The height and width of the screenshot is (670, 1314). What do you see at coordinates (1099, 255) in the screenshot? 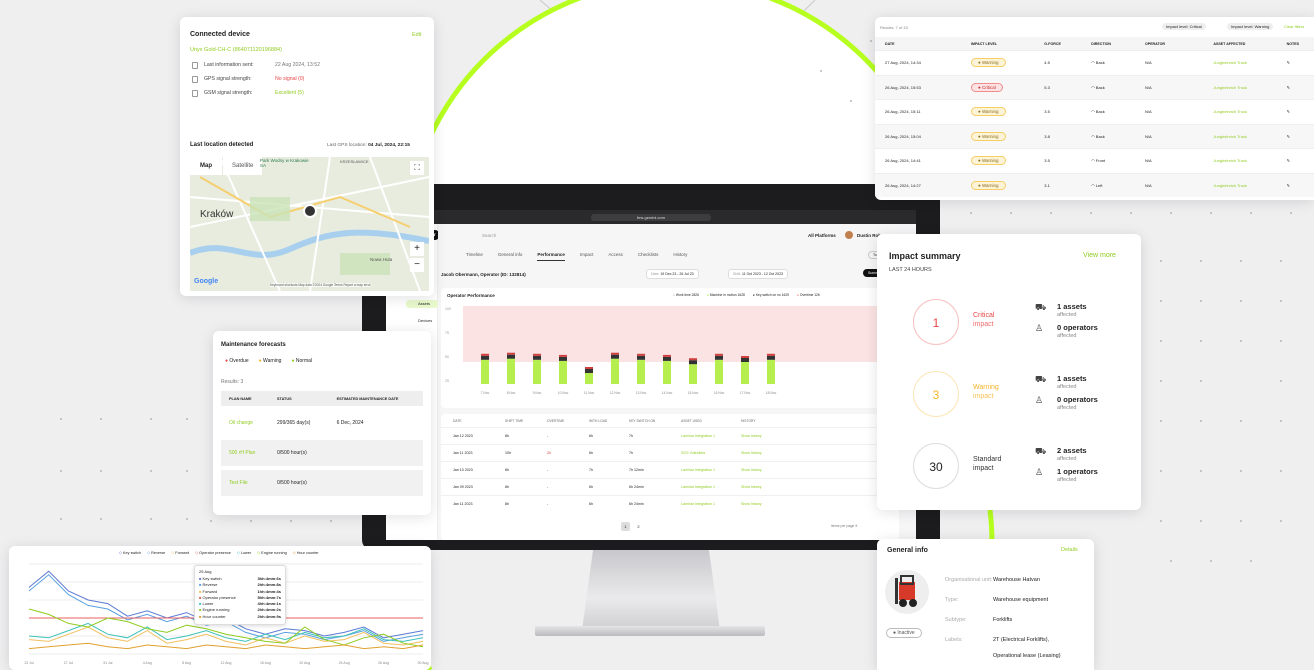
I see `view-more-link: View more` at bounding box center [1099, 255].